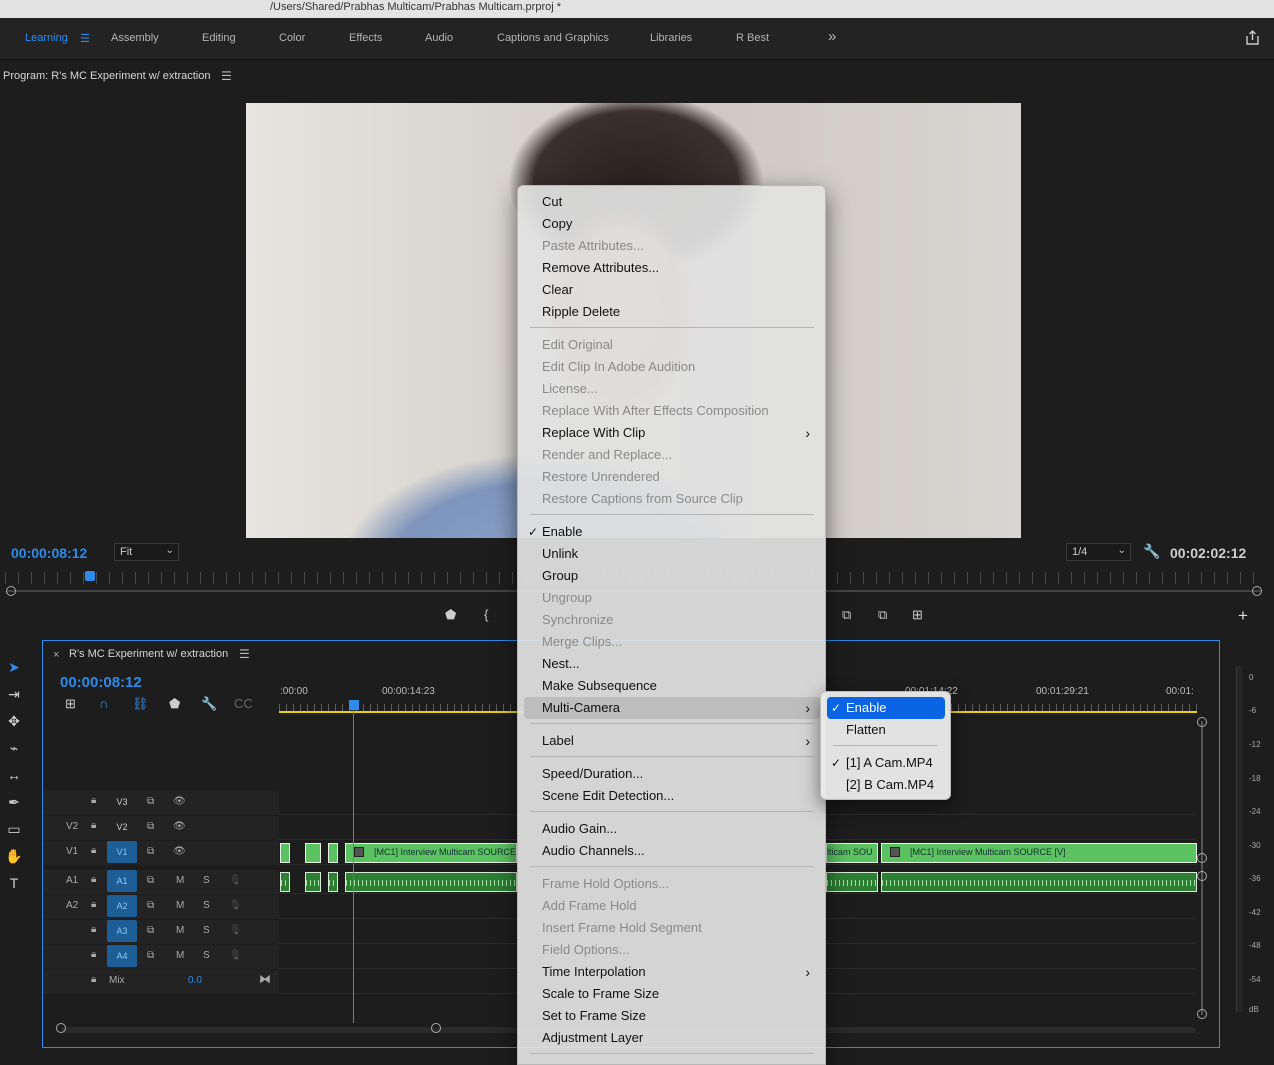  Describe the element at coordinates (146, 552) in the screenshot. I see `zoom-level-select: Fit ⌄` at that location.